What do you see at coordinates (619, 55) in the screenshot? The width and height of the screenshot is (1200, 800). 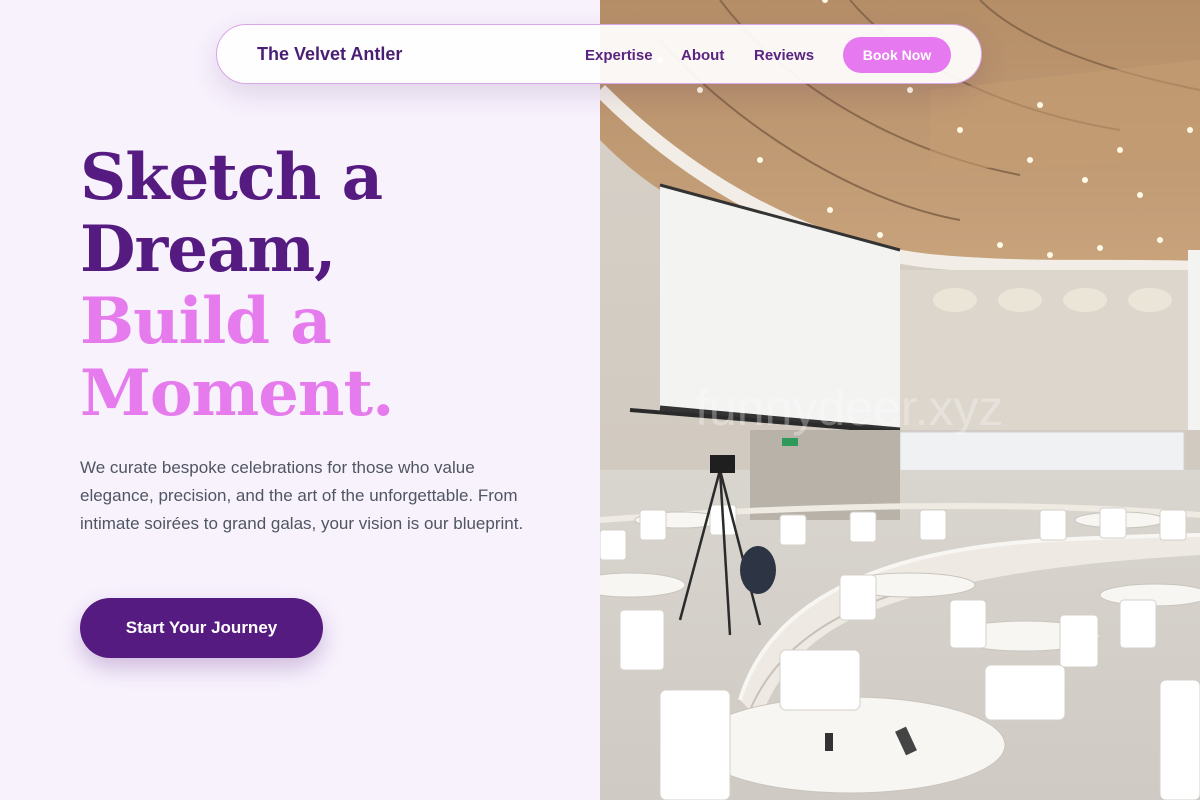 I see `nav-link-expertise: Expertise` at bounding box center [619, 55].